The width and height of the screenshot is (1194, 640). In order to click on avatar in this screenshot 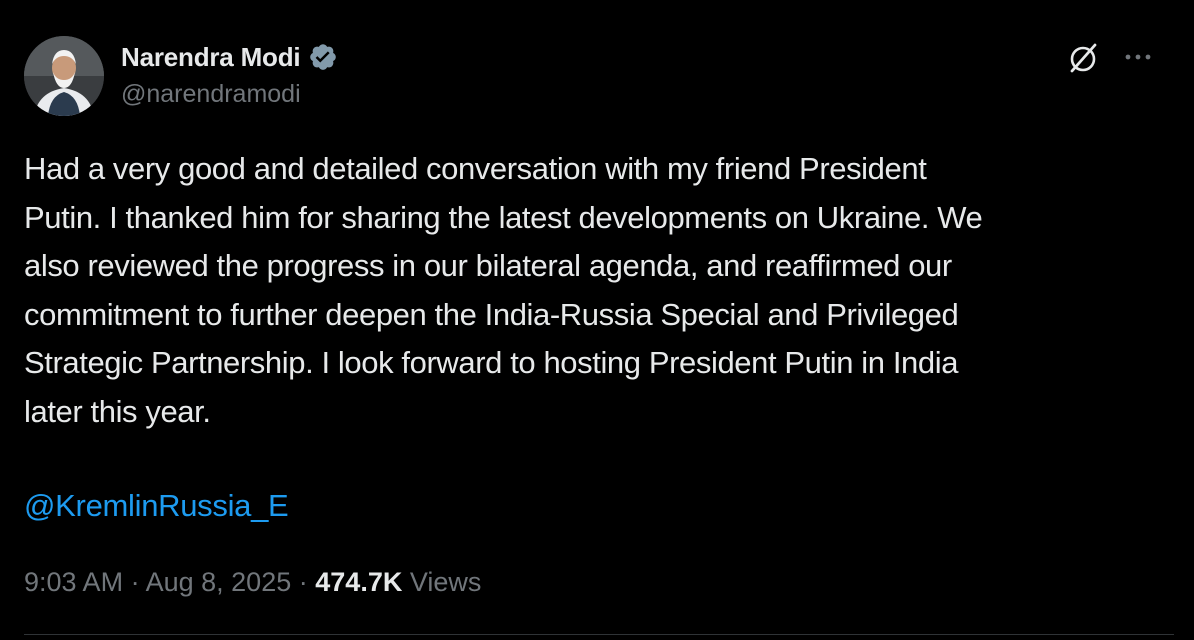, I will do `click(64, 76)`.